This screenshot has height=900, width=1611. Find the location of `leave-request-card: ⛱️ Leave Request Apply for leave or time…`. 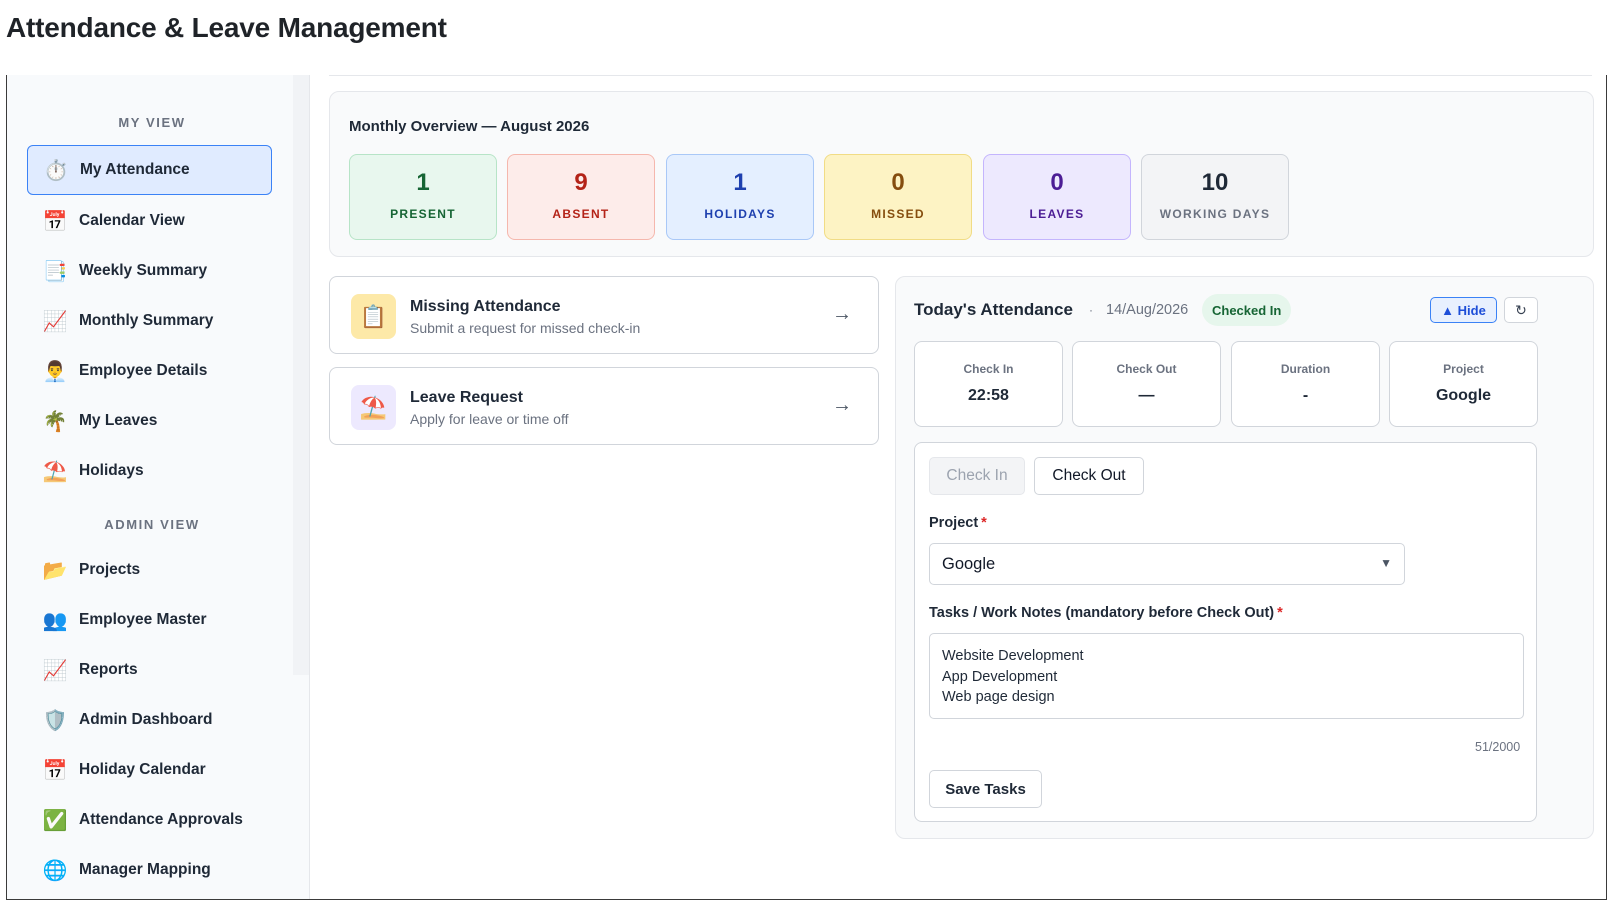

leave-request-card: ⛱️ Leave Request Apply for leave or time… is located at coordinates (604, 406).